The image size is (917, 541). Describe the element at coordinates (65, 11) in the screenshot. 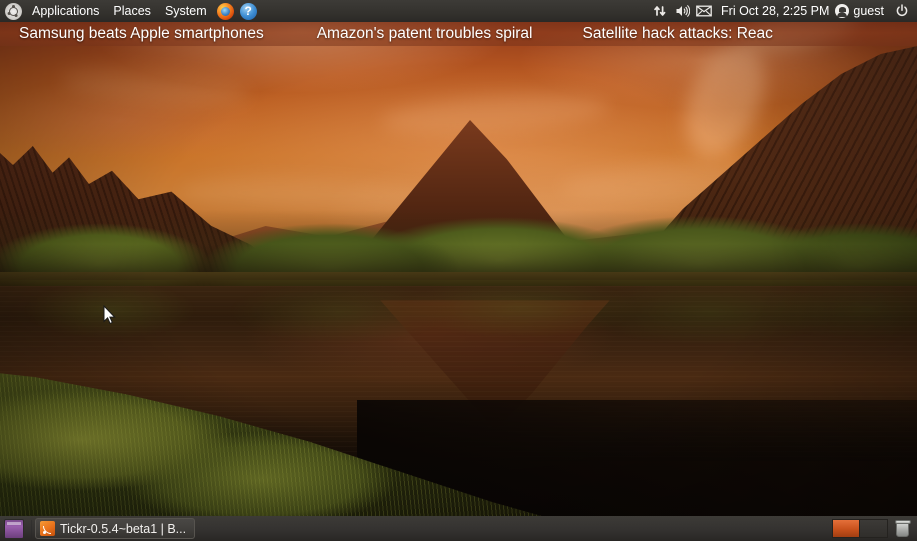

I see `menu-applications: Applications` at that location.